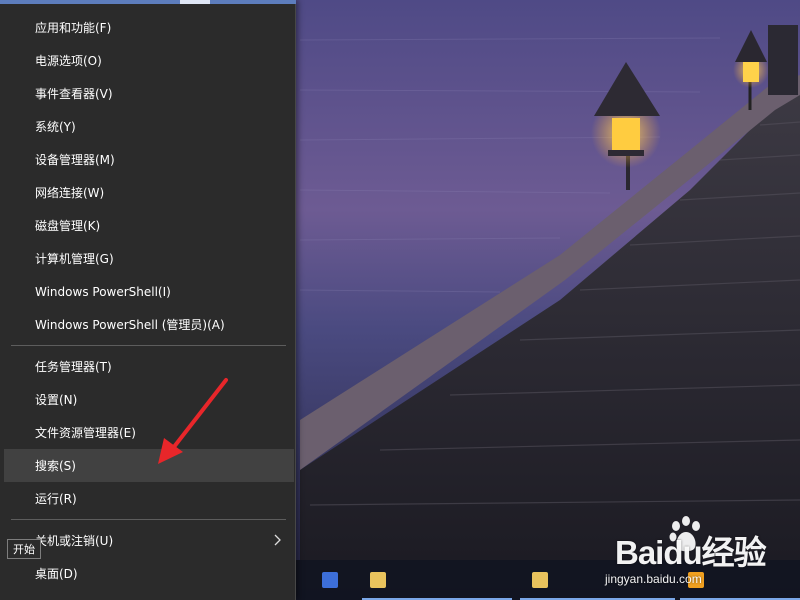 The image size is (800, 600). I want to click on baidu-watermark: Baidu经验 jingyan.baidu.com, so click(702, 555).